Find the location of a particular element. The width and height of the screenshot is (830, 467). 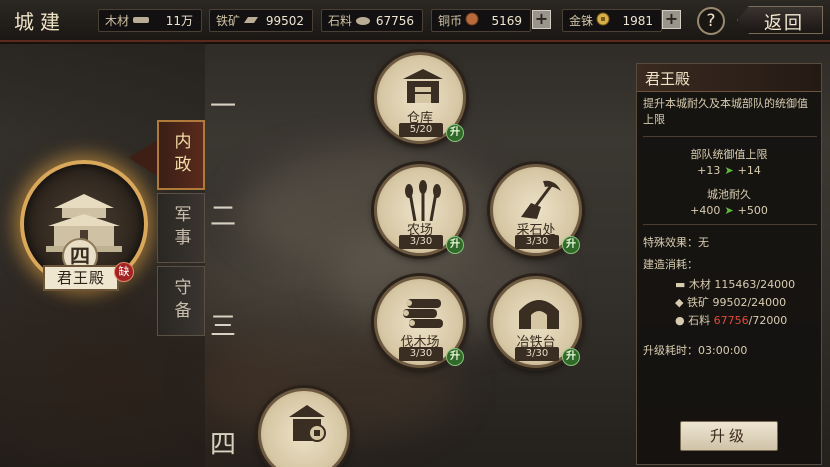

cost-row: ▬ 木材 115463/24000 is located at coordinates (735, 284).